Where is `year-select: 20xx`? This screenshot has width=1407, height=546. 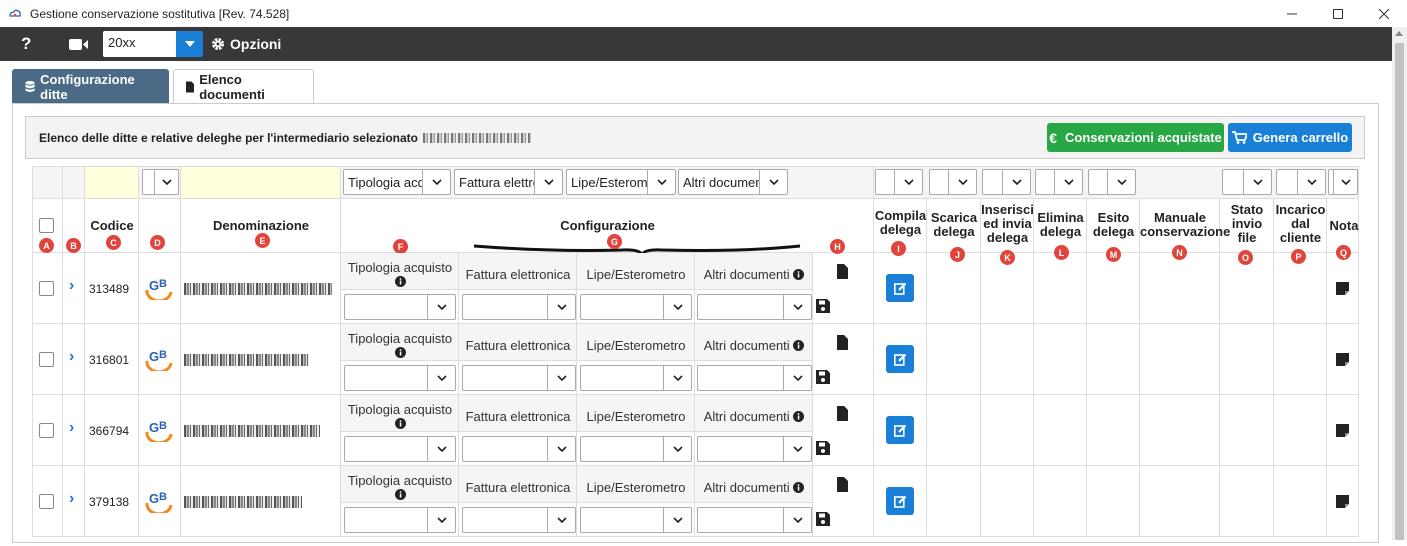
year-select: 20xx is located at coordinates (153, 44).